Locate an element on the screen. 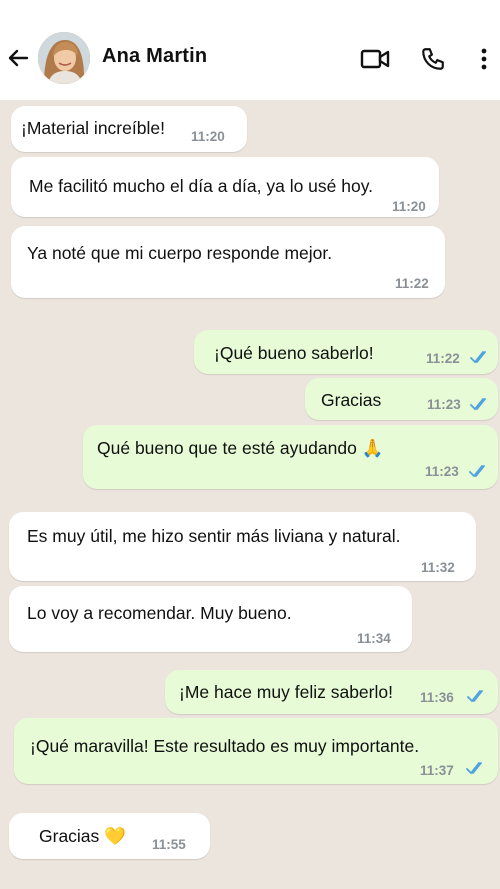 This screenshot has width=500, height=889. arrow-left-icon is located at coordinates (18, 58).